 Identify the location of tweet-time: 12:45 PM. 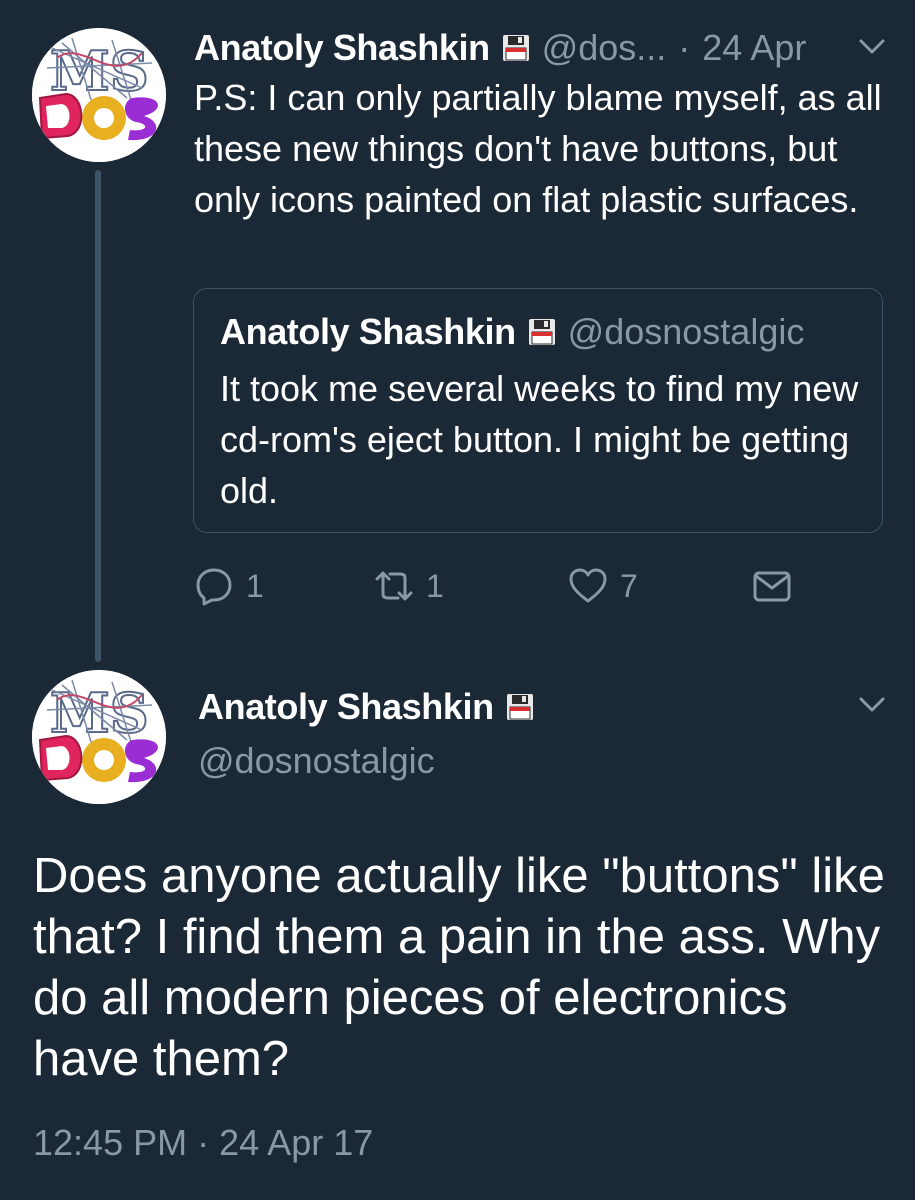
(110, 1142).